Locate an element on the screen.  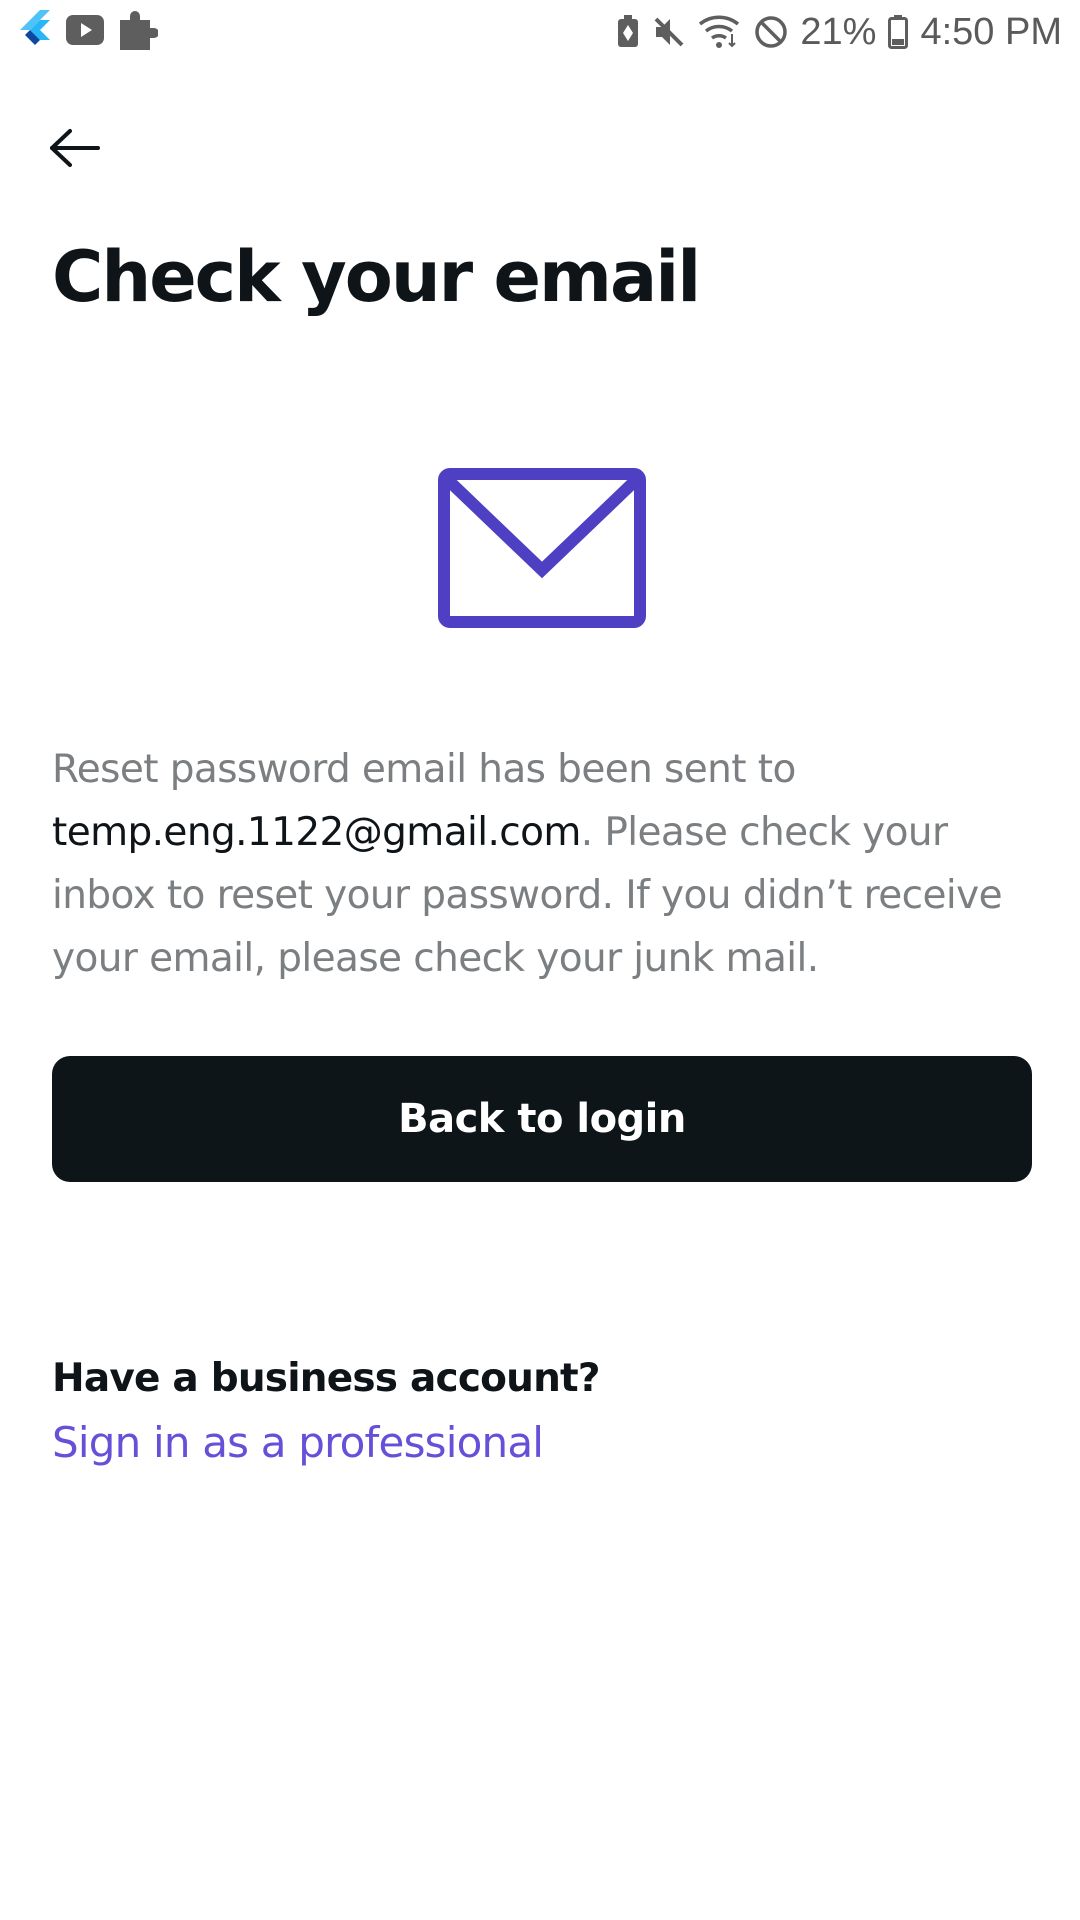
puzzle-icon is located at coordinates (138, 32).